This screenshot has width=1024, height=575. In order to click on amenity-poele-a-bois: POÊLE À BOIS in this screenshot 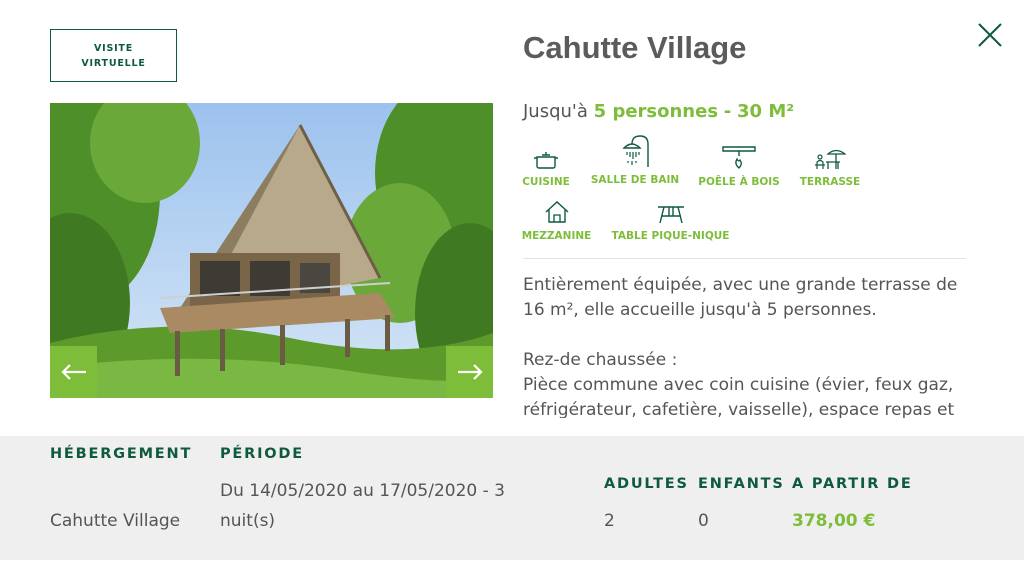, I will do `click(739, 164)`.